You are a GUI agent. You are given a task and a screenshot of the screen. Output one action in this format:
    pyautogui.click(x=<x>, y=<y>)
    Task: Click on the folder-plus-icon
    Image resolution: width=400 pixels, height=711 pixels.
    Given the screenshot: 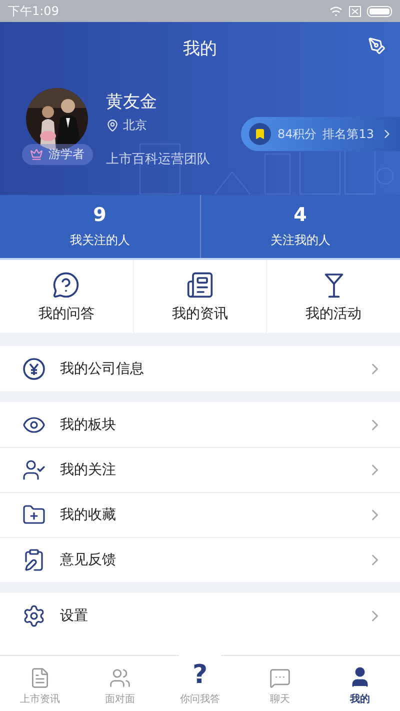 What is the action you would take?
    pyautogui.click(x=34, y=515)
    